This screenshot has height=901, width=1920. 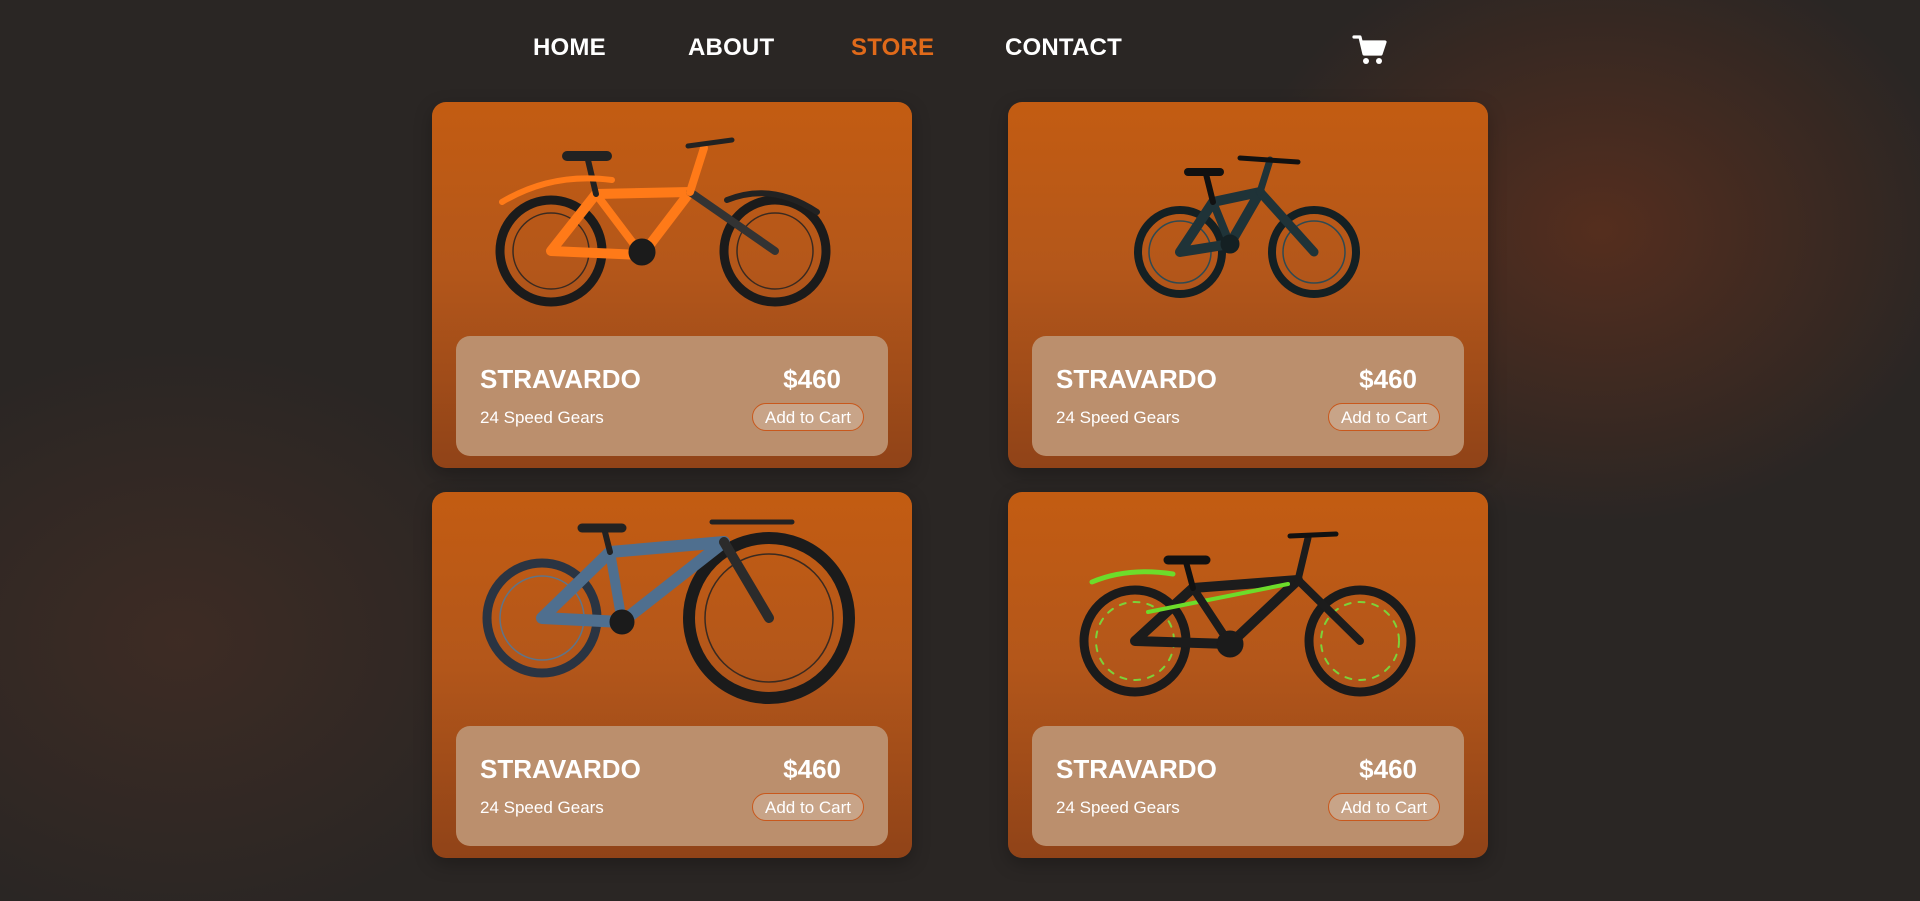 What do you see at coordinates (960, 52) in the screenshot?
I see `main-nav: HOME ABOUT STORE CONTACT` at bounding box center [960, 52].